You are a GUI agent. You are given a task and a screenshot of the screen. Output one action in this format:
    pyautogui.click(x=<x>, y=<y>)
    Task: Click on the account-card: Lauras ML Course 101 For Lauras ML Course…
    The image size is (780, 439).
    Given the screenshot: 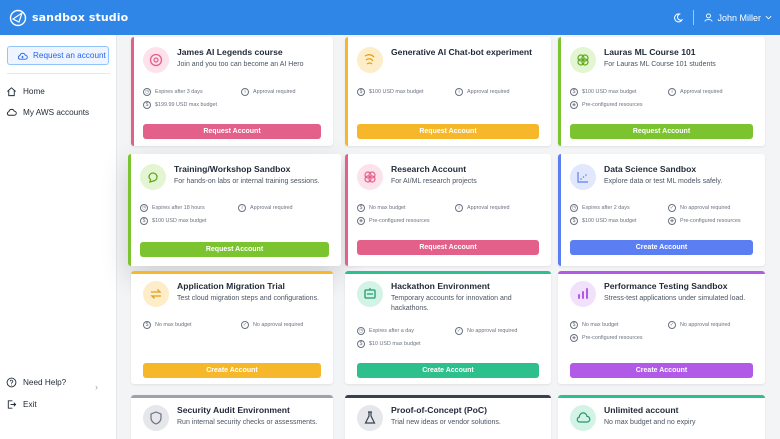 What is the action you would take?
    pyautogui.click(x=661, y=91)
    